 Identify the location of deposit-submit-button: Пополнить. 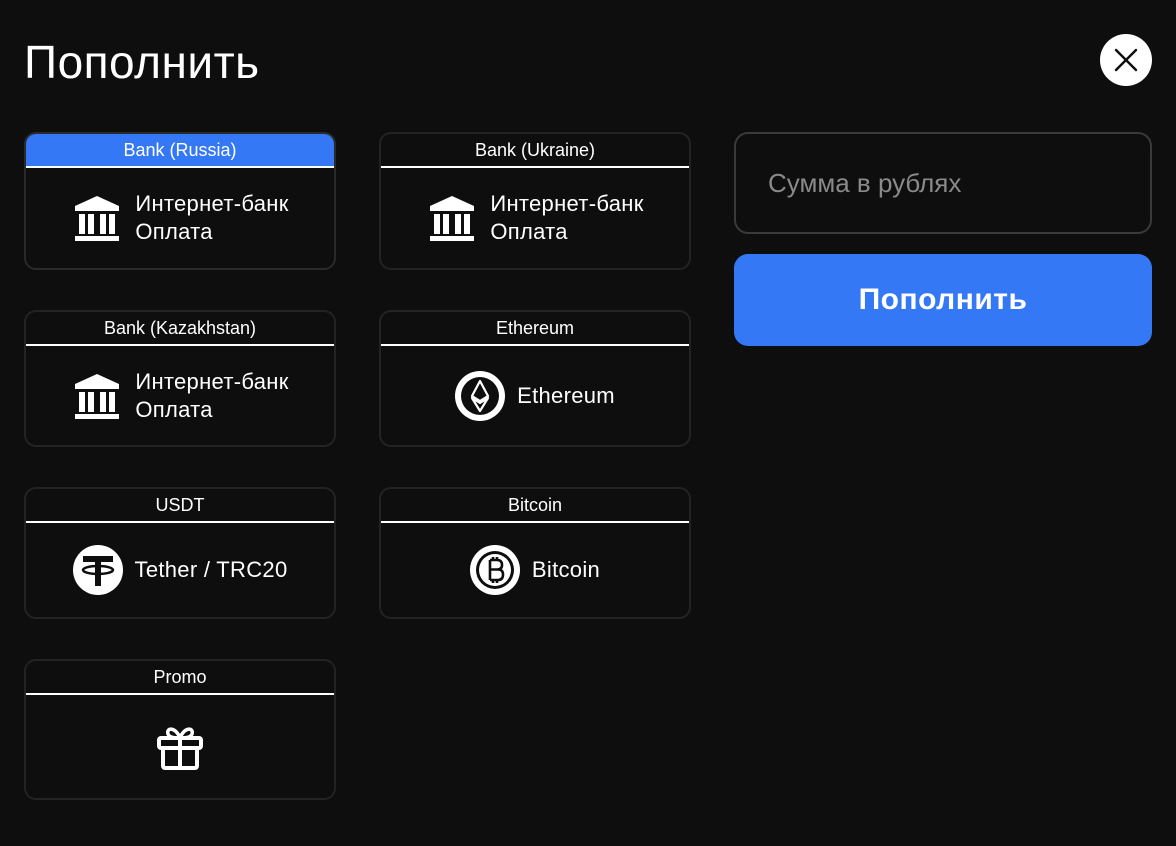
(943, 300).